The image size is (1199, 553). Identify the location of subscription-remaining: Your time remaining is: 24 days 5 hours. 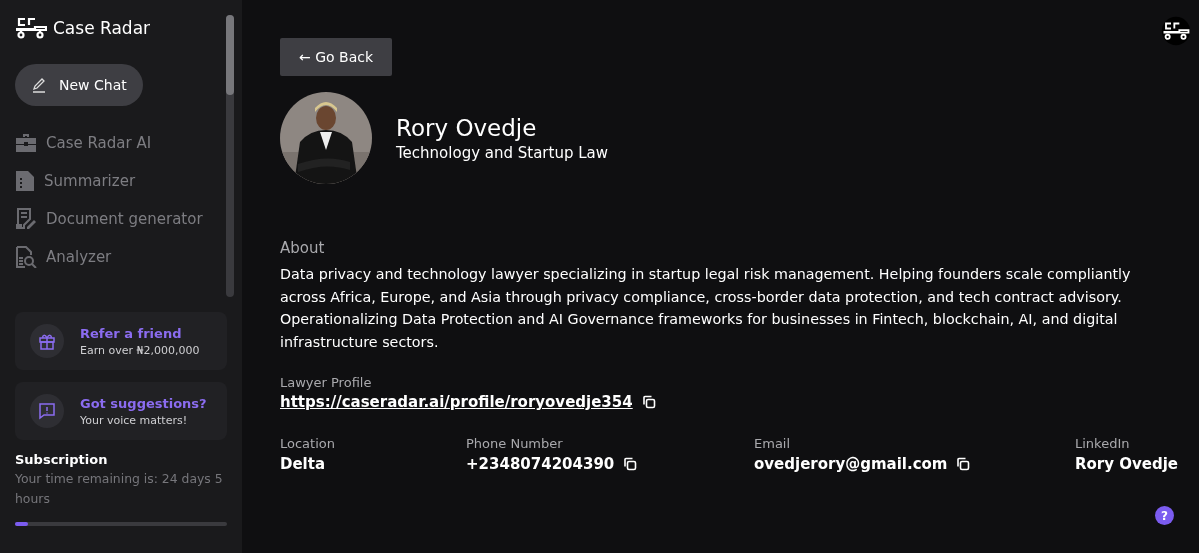
(119, 489).